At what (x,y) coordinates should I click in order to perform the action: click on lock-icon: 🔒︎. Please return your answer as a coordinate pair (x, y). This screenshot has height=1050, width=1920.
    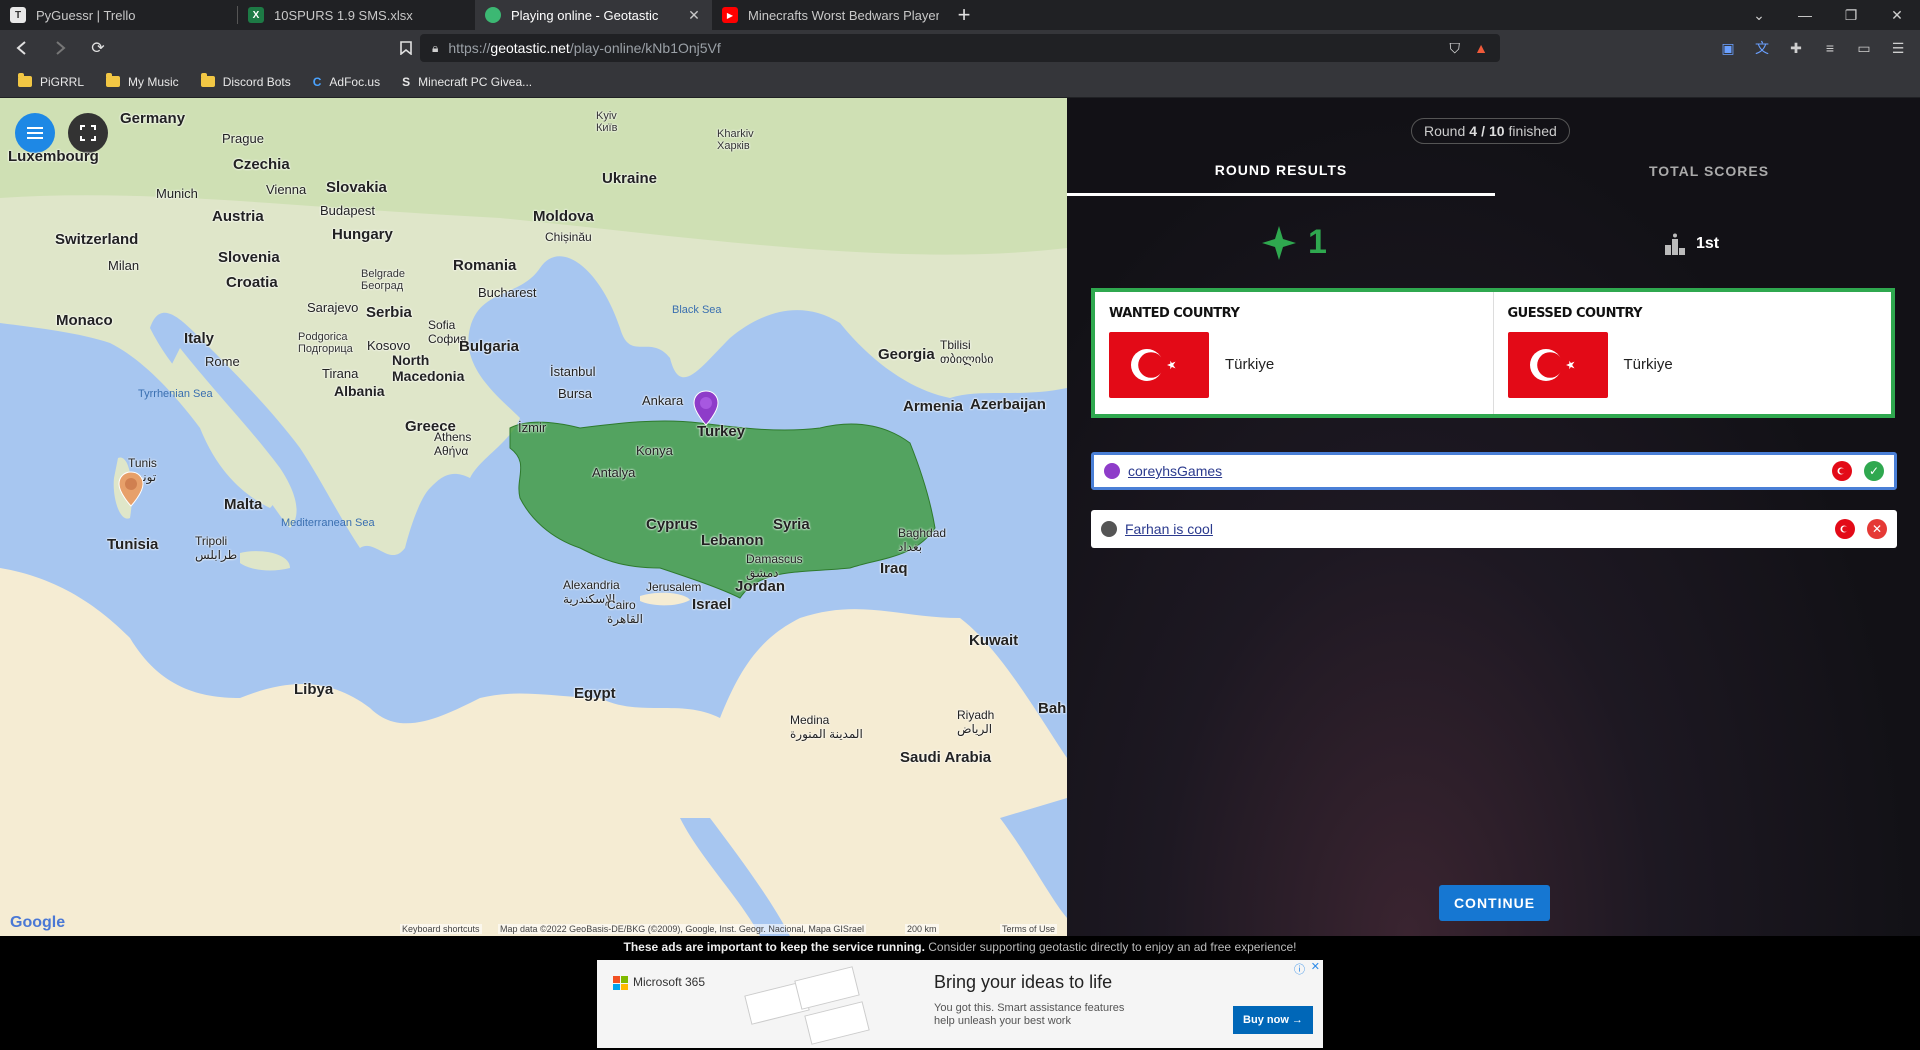
    Looking at the image, I should click on (435, 47).